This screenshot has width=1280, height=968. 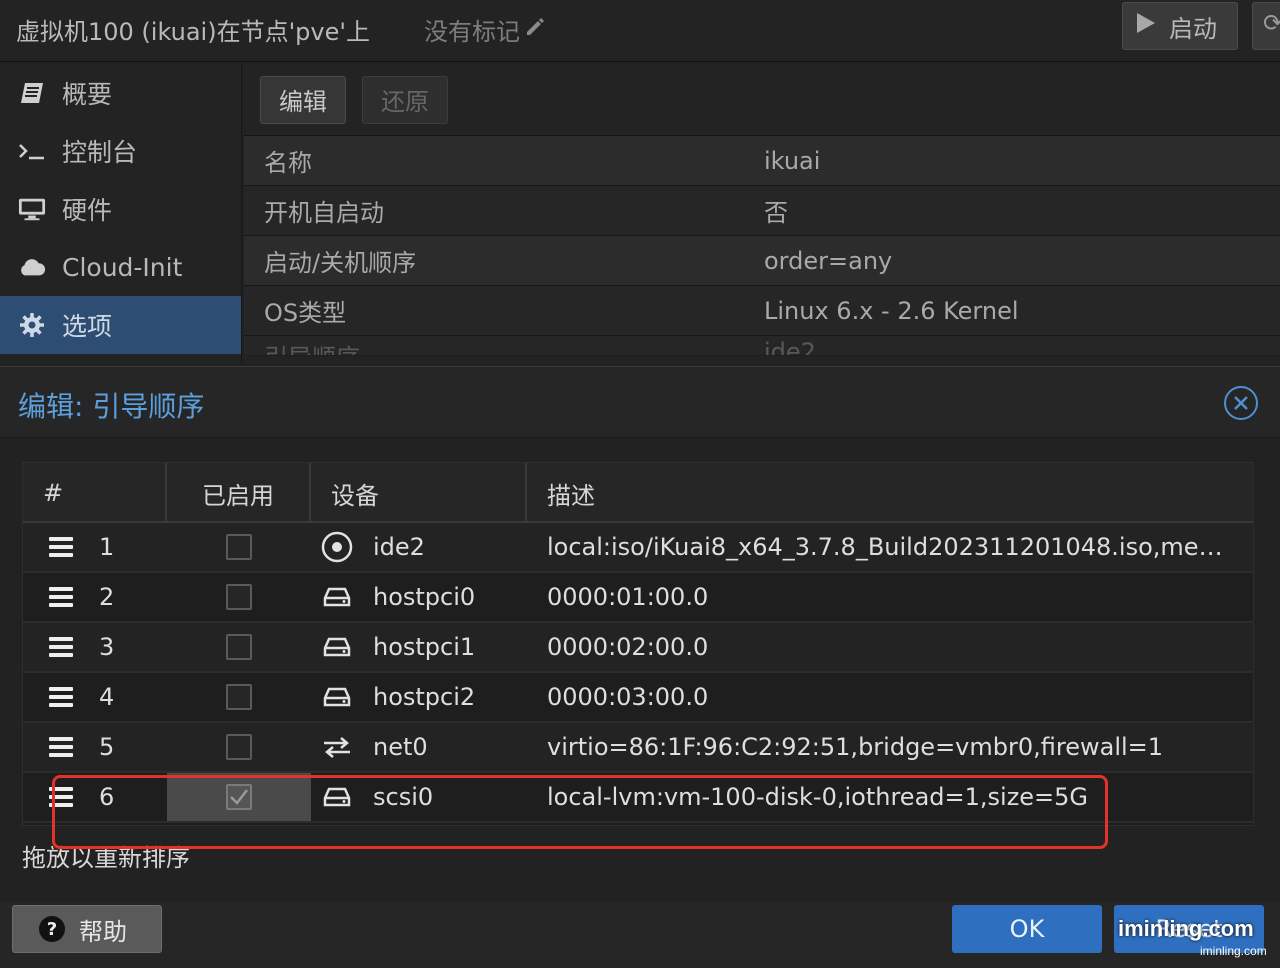 What do you see at coordinates (1193, 28) in the screenshot?
I see `start-label: 启动` at bounding box center [1193, 28].